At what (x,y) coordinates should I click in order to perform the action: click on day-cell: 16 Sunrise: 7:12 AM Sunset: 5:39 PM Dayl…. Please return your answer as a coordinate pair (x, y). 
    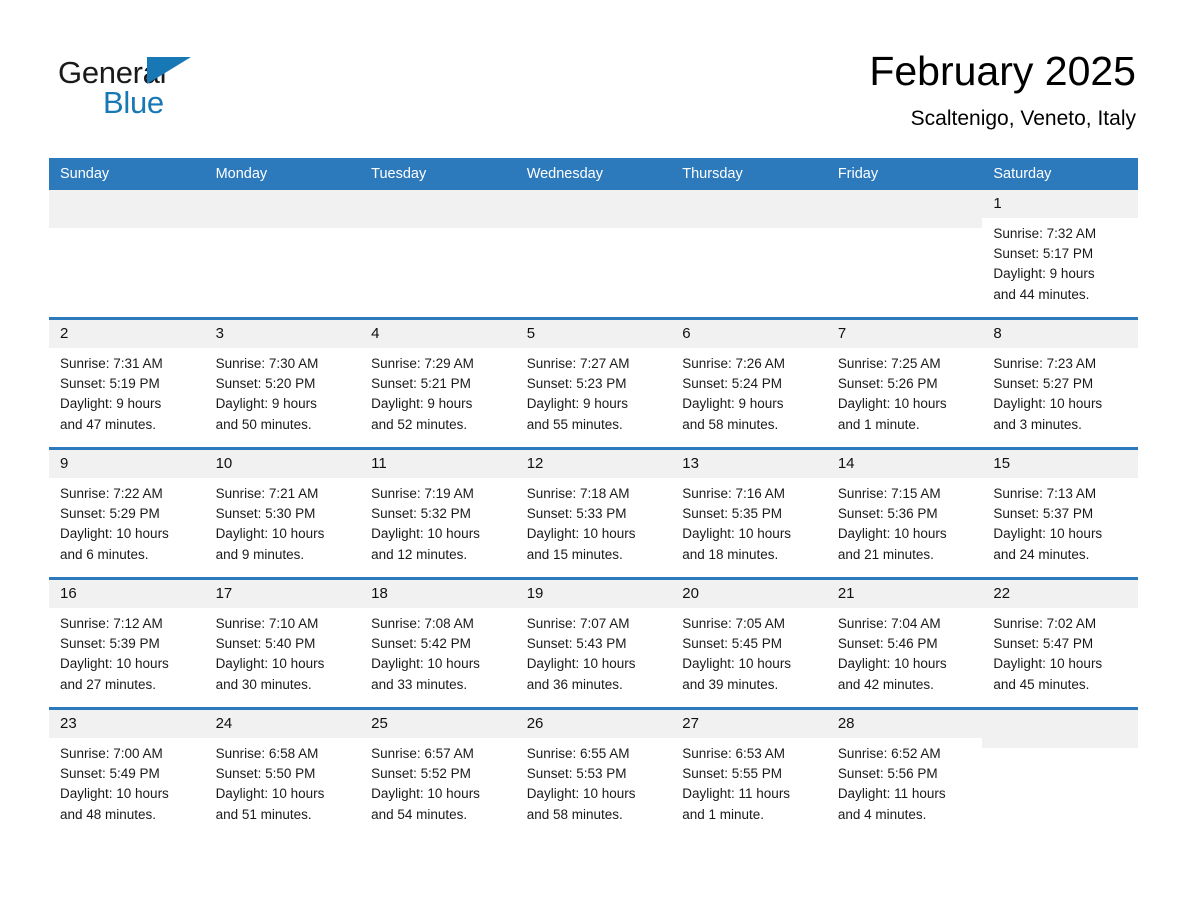
    Looking at the image, I should click on (127, 643).